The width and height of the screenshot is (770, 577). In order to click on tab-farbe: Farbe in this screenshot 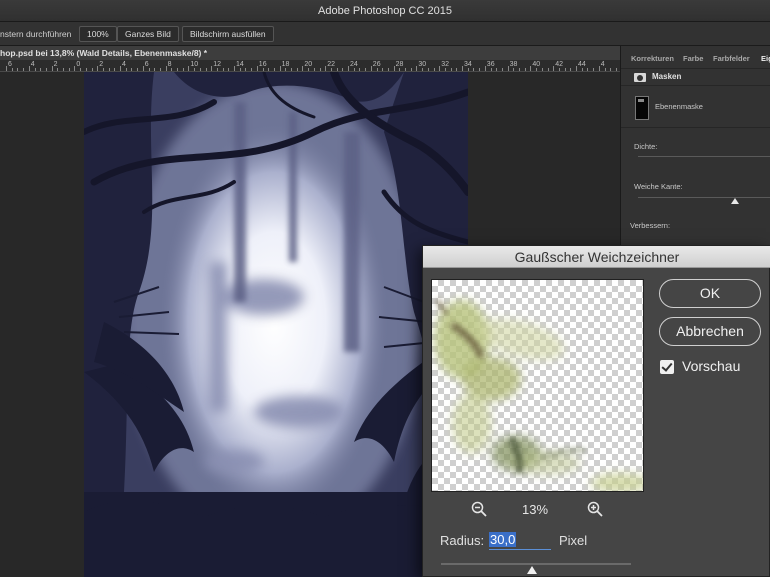, I will do `click(693, 58)`.